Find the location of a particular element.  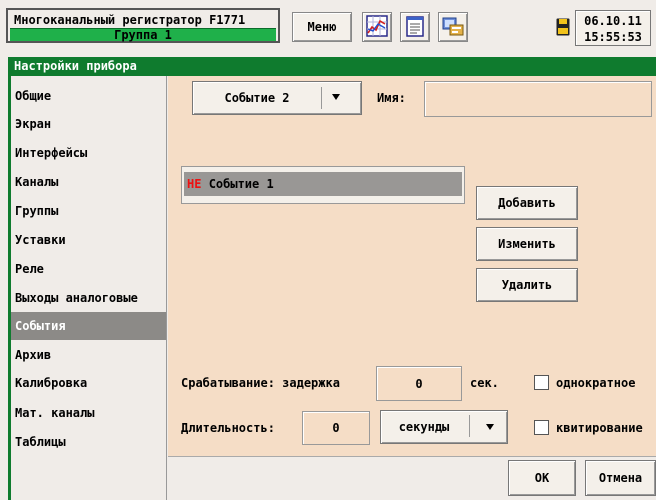

chart-button is located at coordinates (377, 27).